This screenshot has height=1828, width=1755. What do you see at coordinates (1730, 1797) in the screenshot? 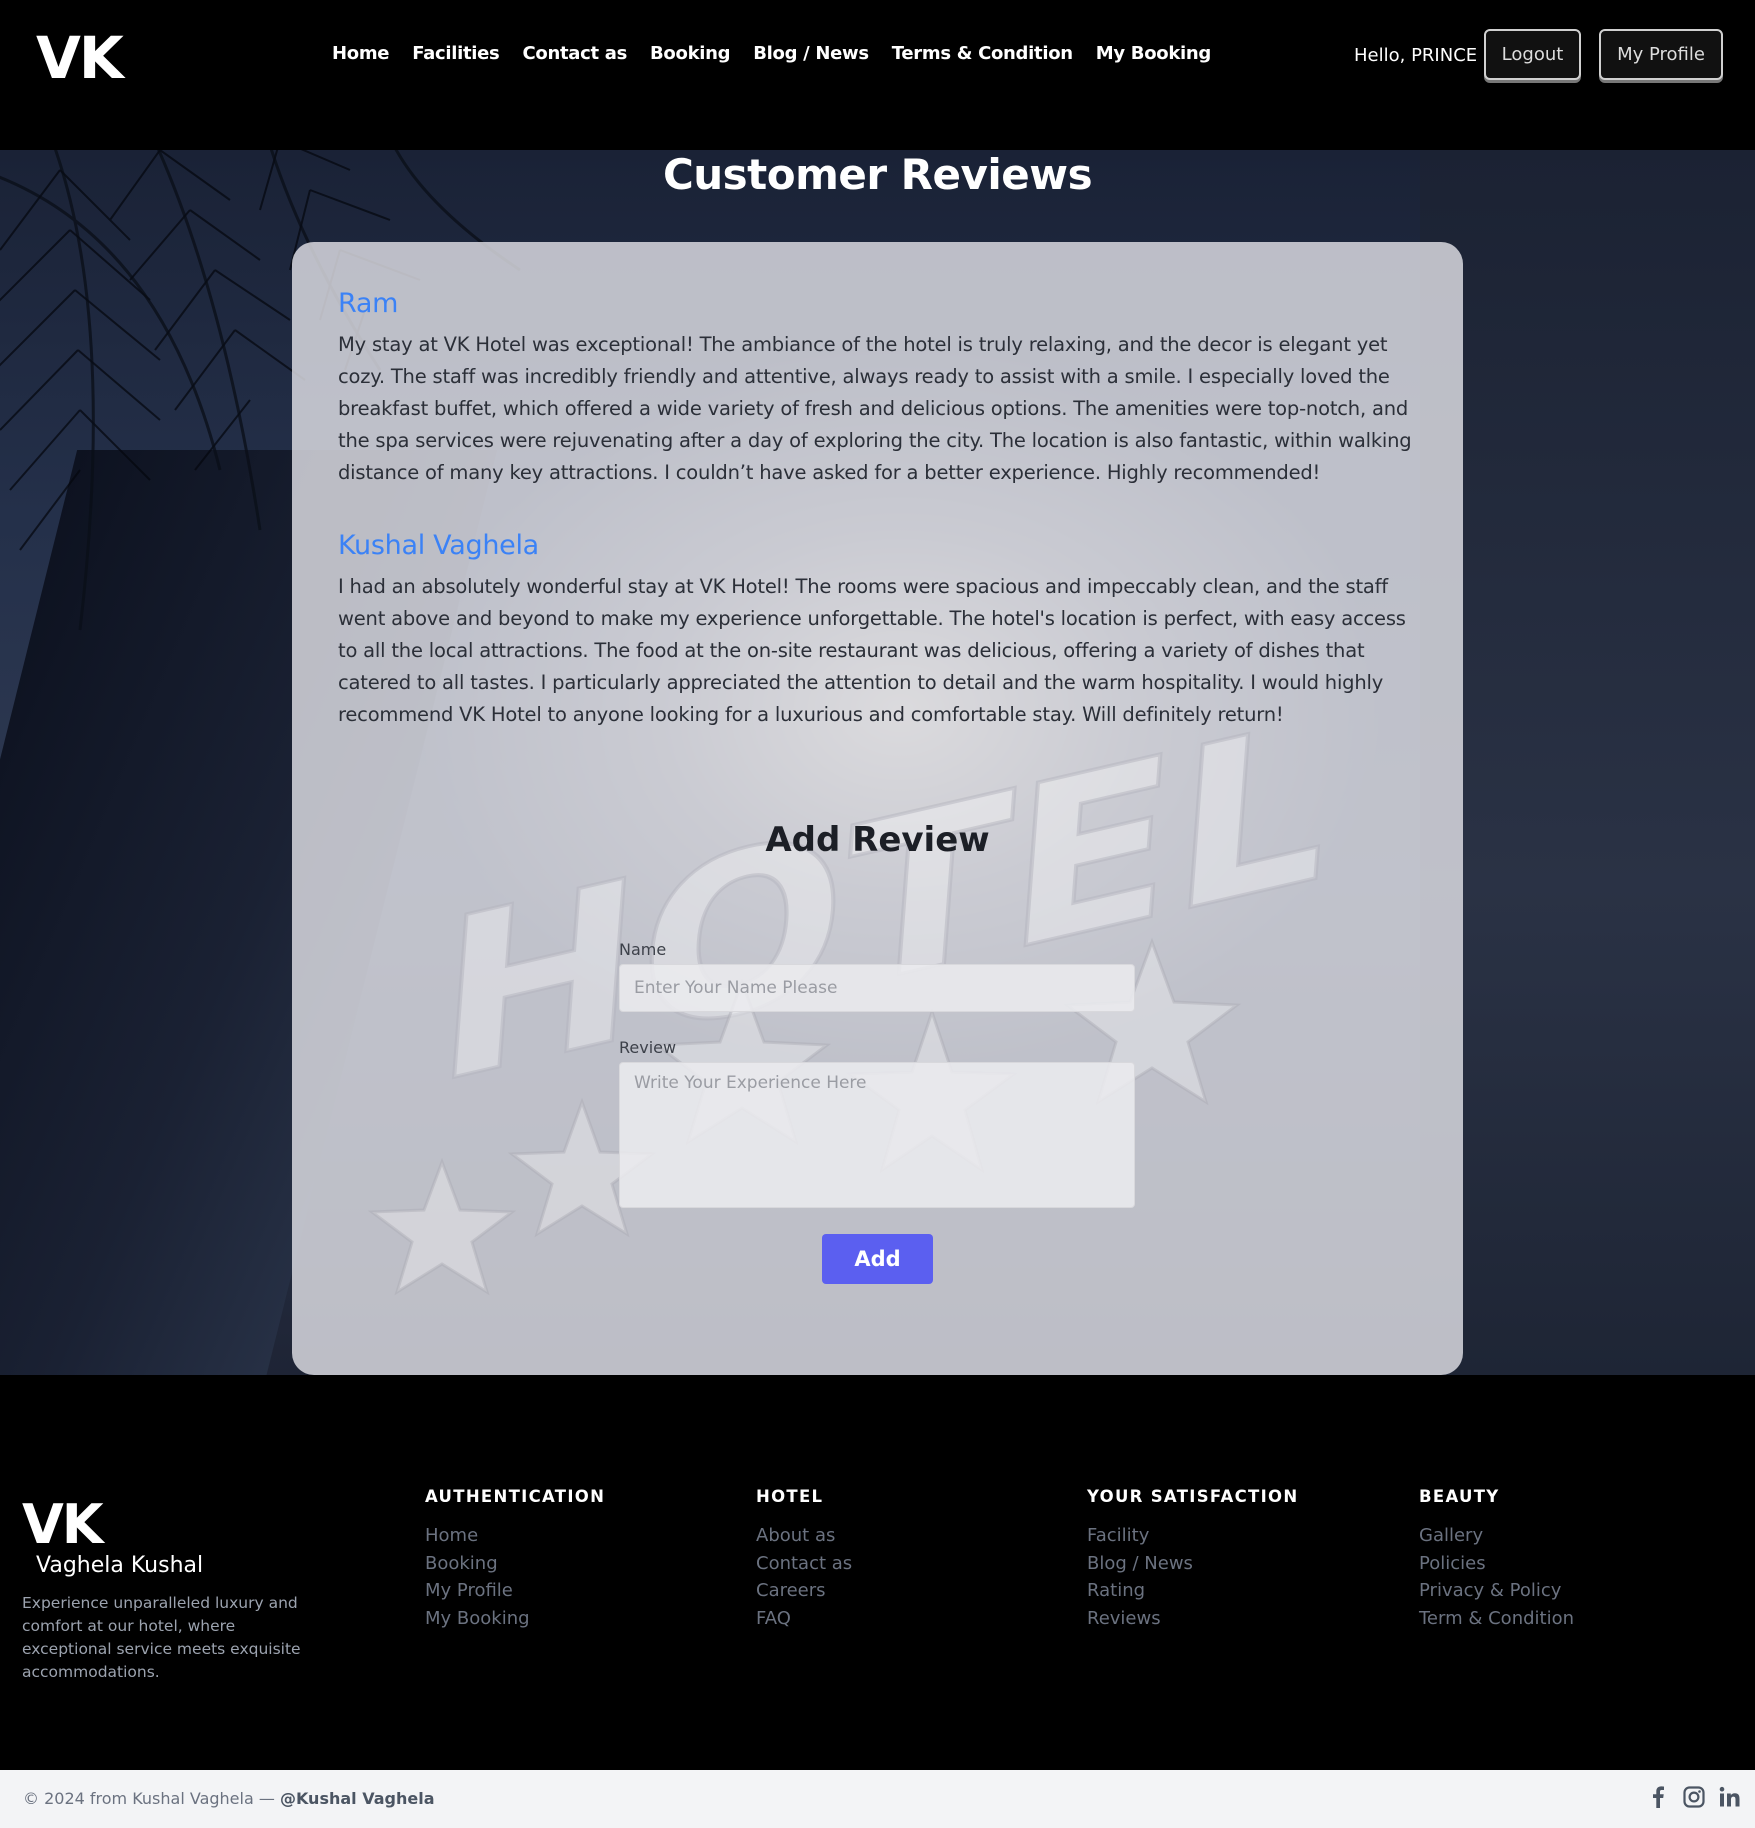
I see `linkedin-icon` at bounding box center [1730, 1797].